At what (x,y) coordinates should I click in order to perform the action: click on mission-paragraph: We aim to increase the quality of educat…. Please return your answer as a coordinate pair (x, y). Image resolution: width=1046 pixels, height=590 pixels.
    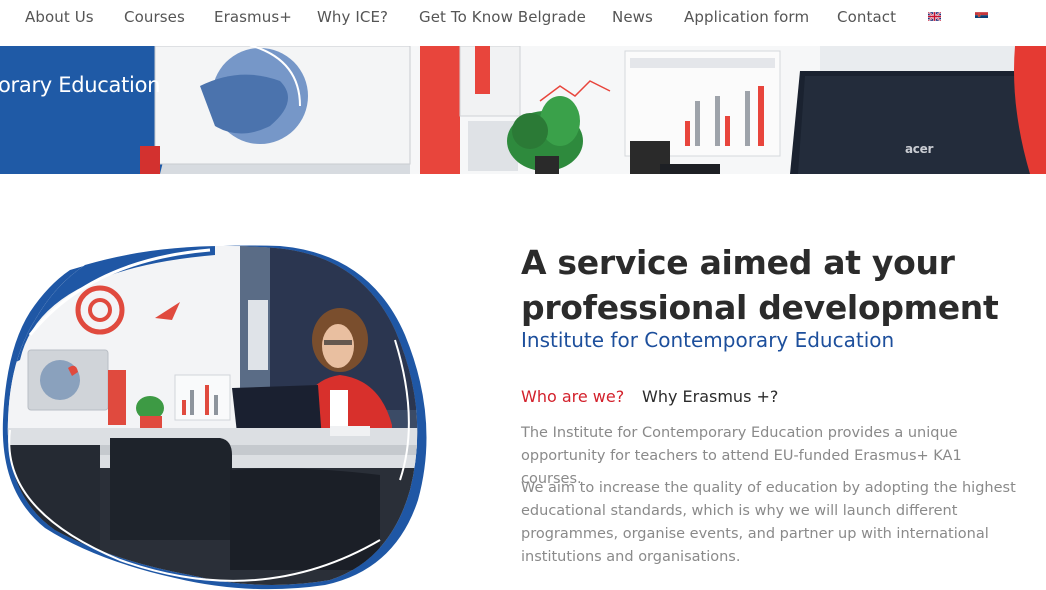
    Looking at the image, I should click on (768, 522).